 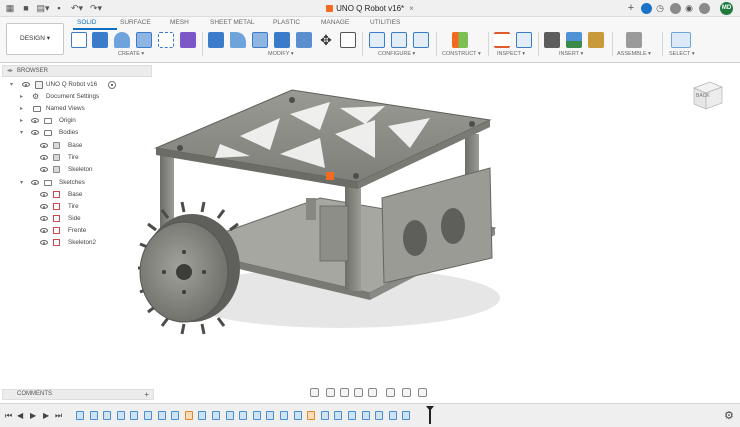 I want to click on tab-mesh: MESH, so click(x=179, y=23).